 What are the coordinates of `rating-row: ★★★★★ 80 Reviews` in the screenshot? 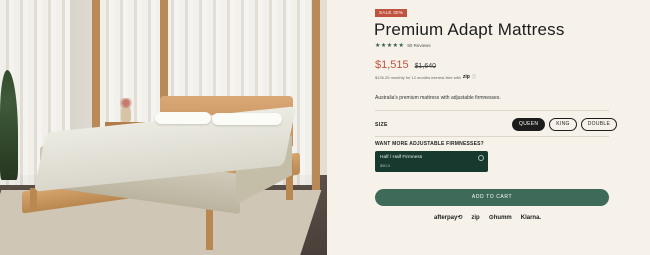 It's located at (403, 45).